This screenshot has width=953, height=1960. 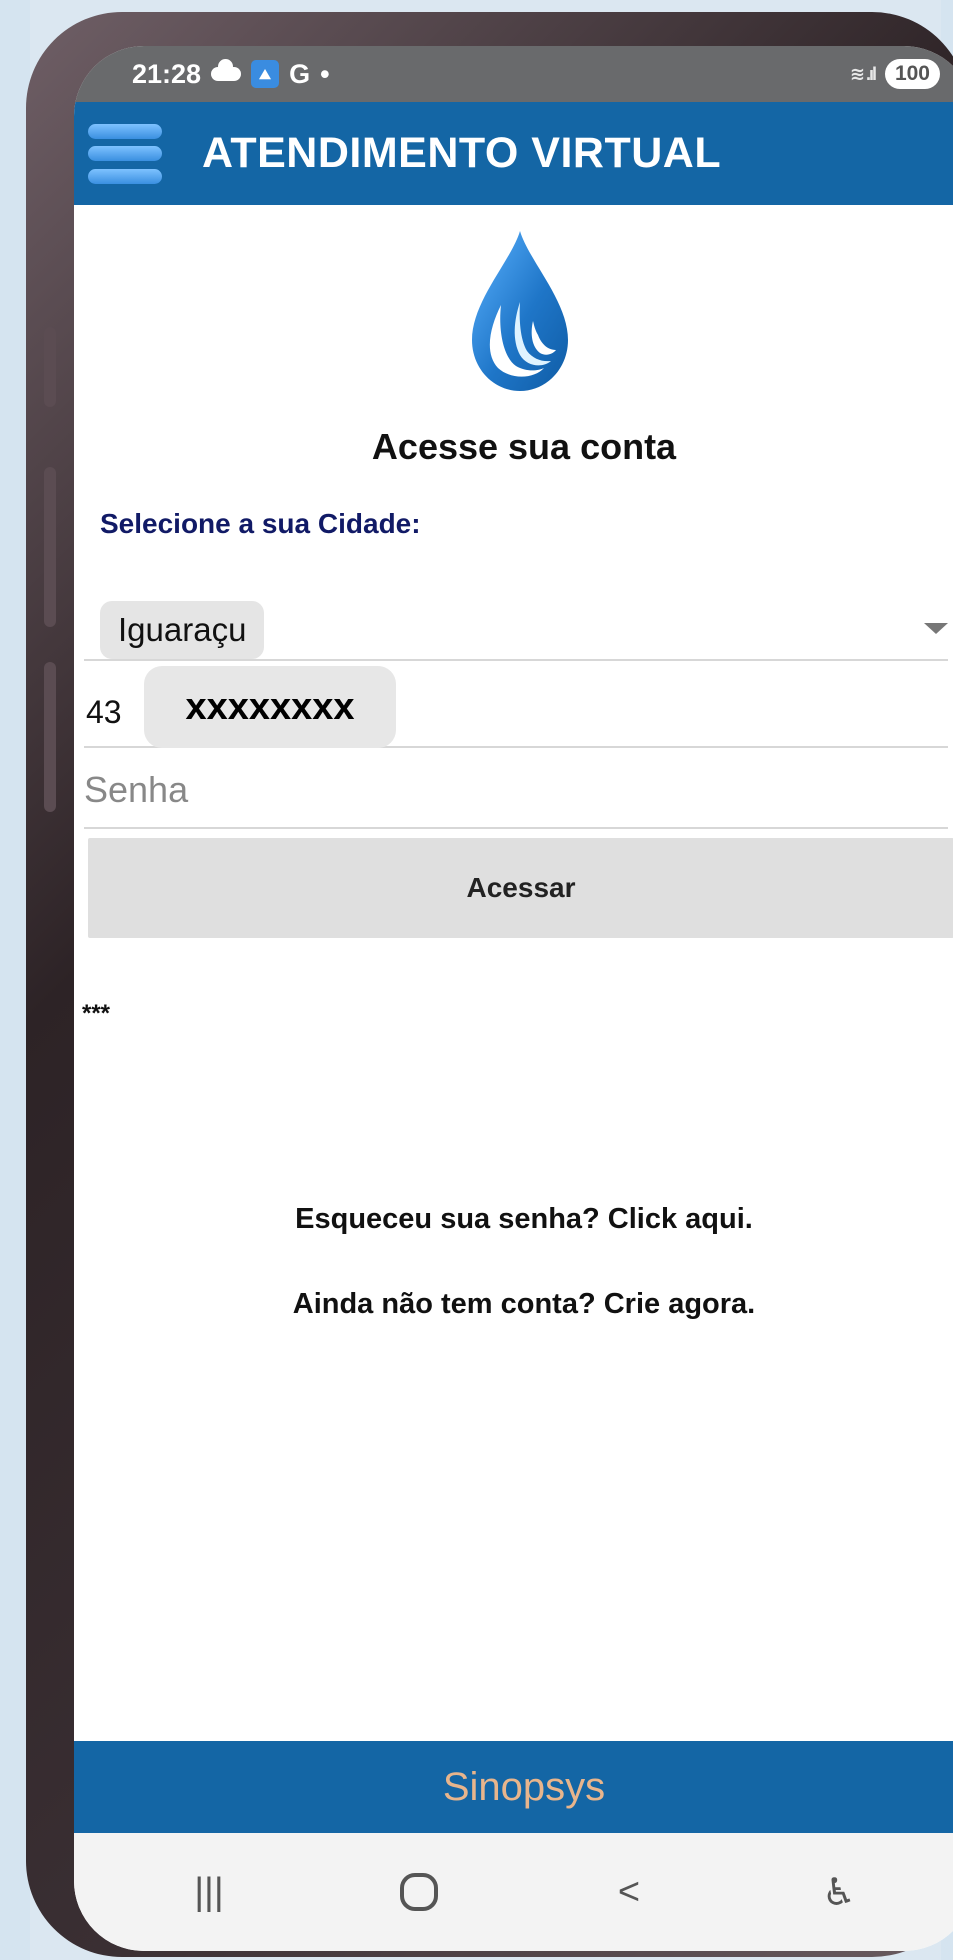 I want to click on status-bar: 21:28 ⛰ G • ≋ .ıl 100, so click(x=513, y=74).